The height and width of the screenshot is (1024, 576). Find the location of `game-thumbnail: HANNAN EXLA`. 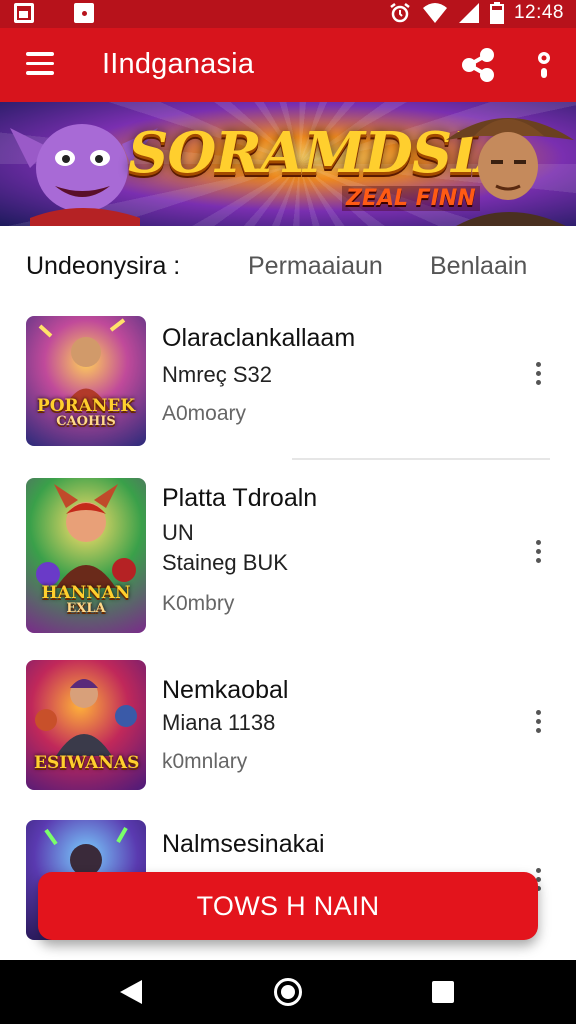

game-thumbnail: HANNAN EXLA is located at coordinates (86, 555).